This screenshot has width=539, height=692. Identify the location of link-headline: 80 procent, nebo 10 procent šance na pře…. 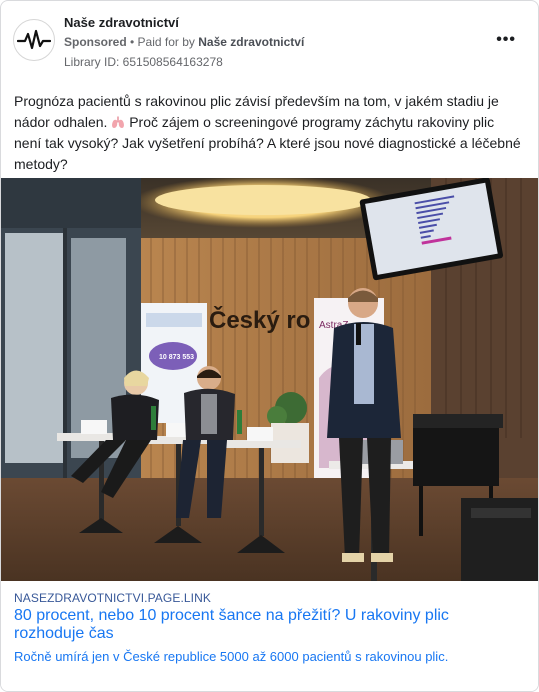
(266, 625).